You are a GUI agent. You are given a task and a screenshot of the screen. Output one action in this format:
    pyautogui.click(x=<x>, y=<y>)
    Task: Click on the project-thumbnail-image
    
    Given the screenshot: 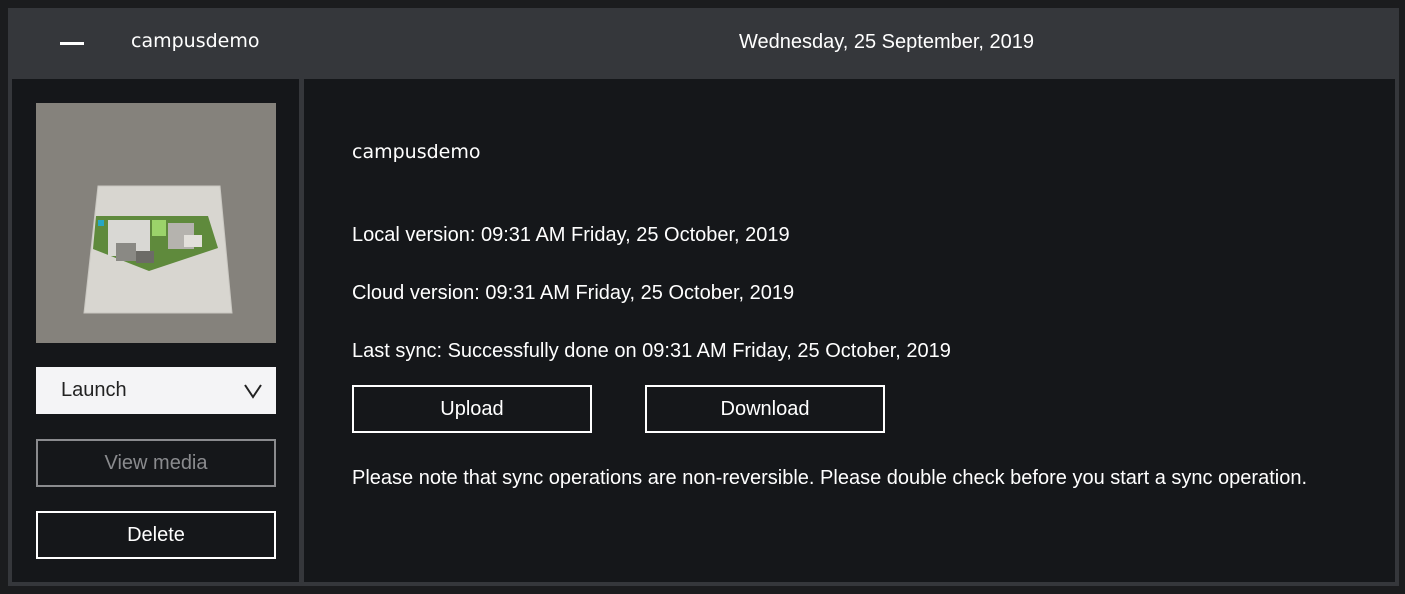 What is the action you would take?
    pyautogui.click(x=156, y=223)
    